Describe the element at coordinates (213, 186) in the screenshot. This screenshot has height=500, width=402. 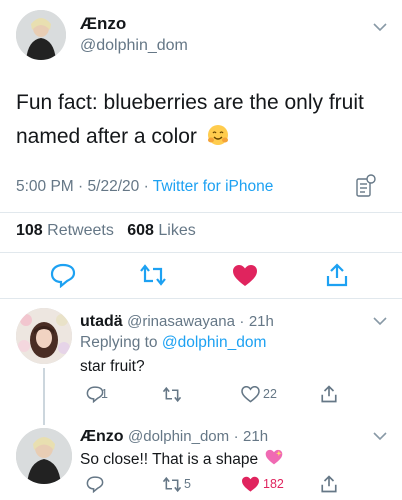
I see `main-tweet-source: Twitter for iPhone` at that location.